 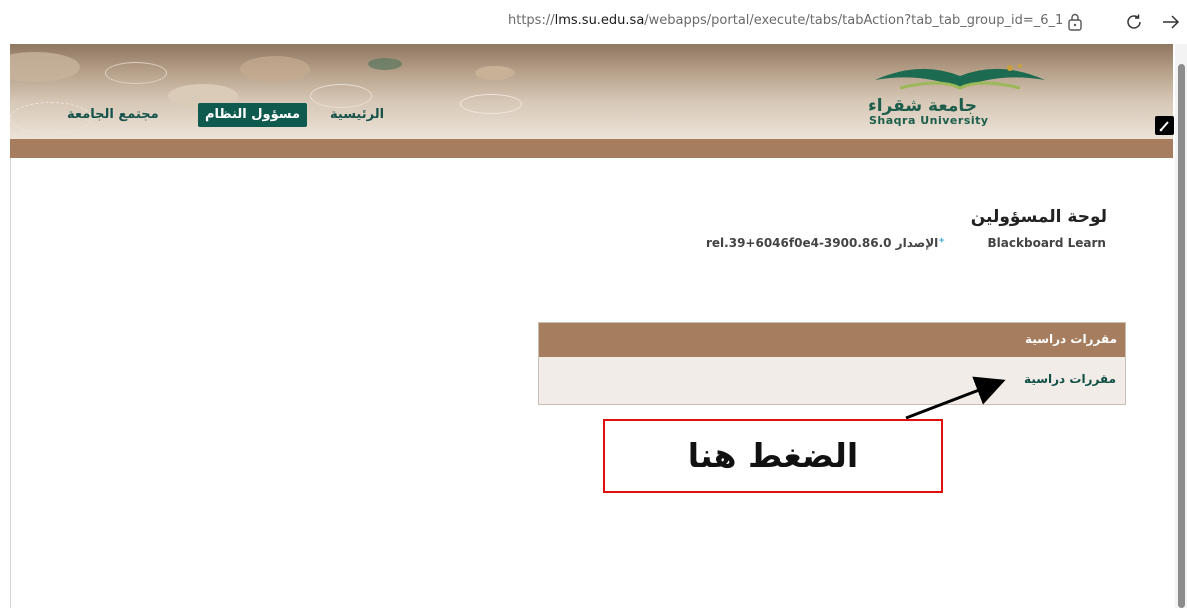 What do you see at coordinates (599, 20) in the screenshot?
I see `url-host: lms.su.edu.sa` at bounding box center [599, 20].